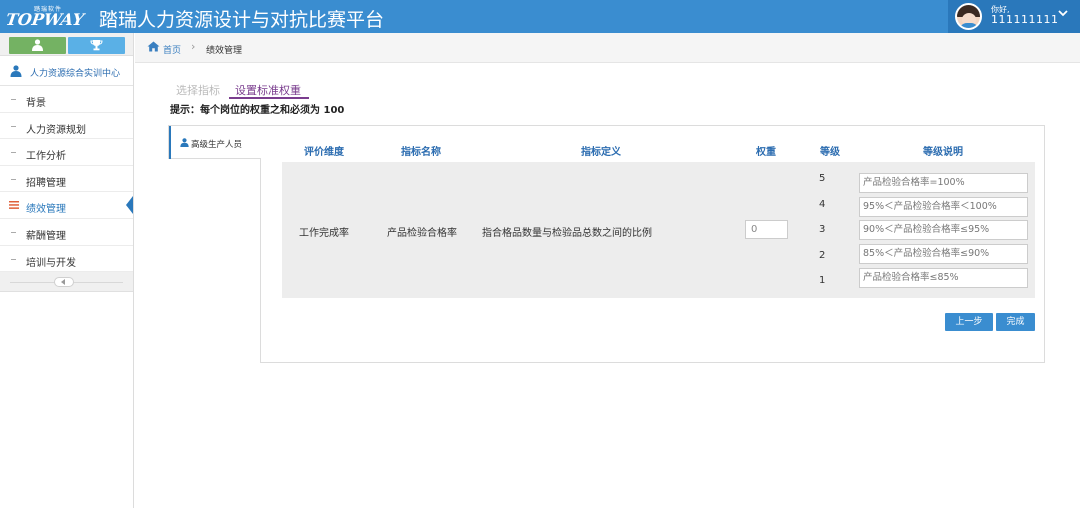 Image resolution: width=1080 pixels, height=508 pixels. I want to click on sidebar-tab-user, so click(37, 45).